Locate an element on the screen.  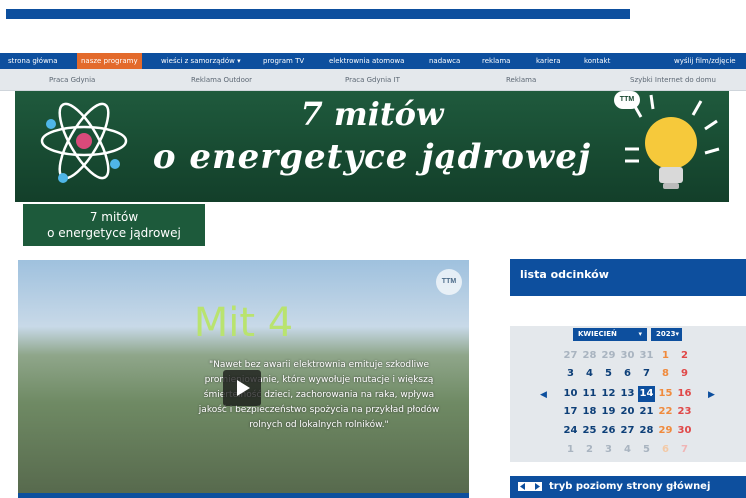
calendar-week: ◀ 10 11 12 13 14 15 16 ▶ is located at coordinates (628, 394).